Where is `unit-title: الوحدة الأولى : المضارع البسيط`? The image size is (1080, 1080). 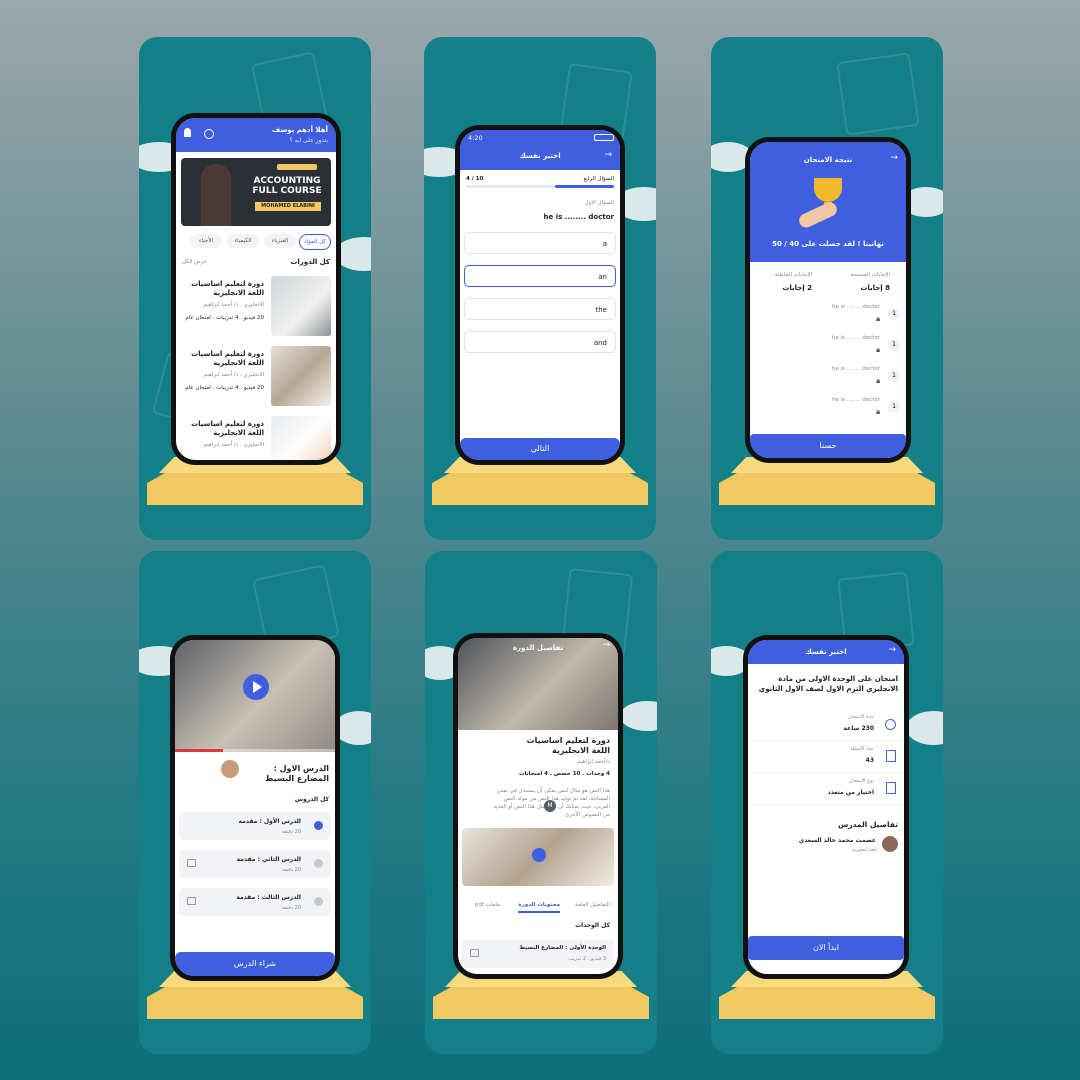
unit-title: الوحدة الأولى : المضارع البسيط is located at coordinates (562, 948).